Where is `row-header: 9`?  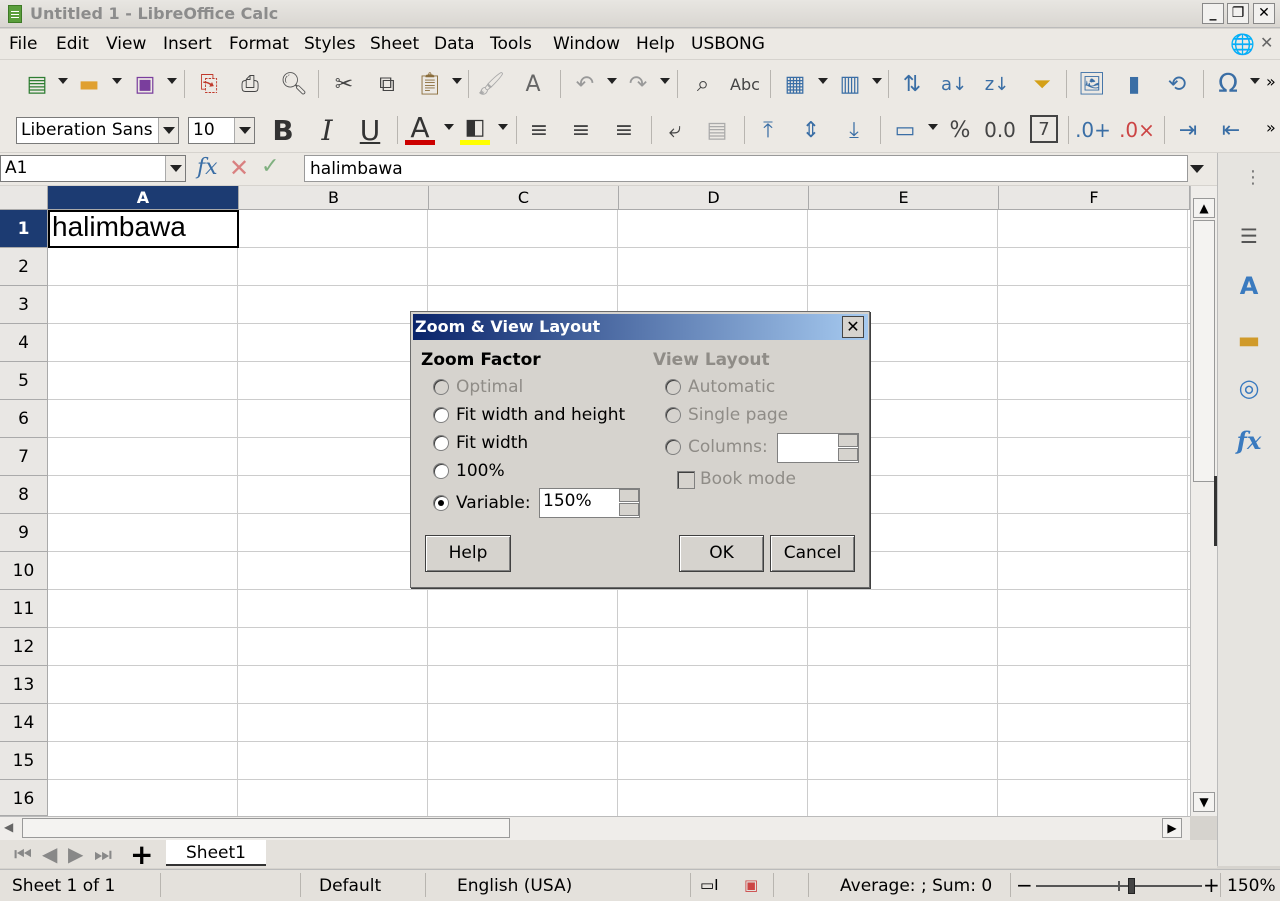 row-header: 9 is located at coordinates (24, 533).